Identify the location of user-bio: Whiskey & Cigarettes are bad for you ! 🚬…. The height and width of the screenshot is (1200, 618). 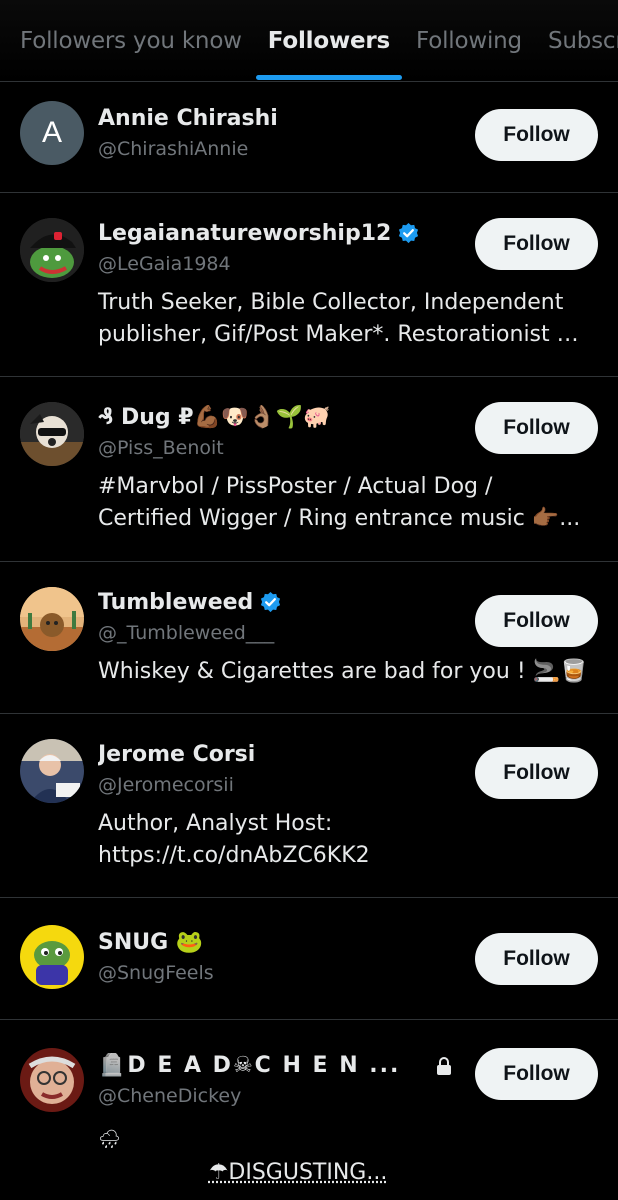
(348, 672).